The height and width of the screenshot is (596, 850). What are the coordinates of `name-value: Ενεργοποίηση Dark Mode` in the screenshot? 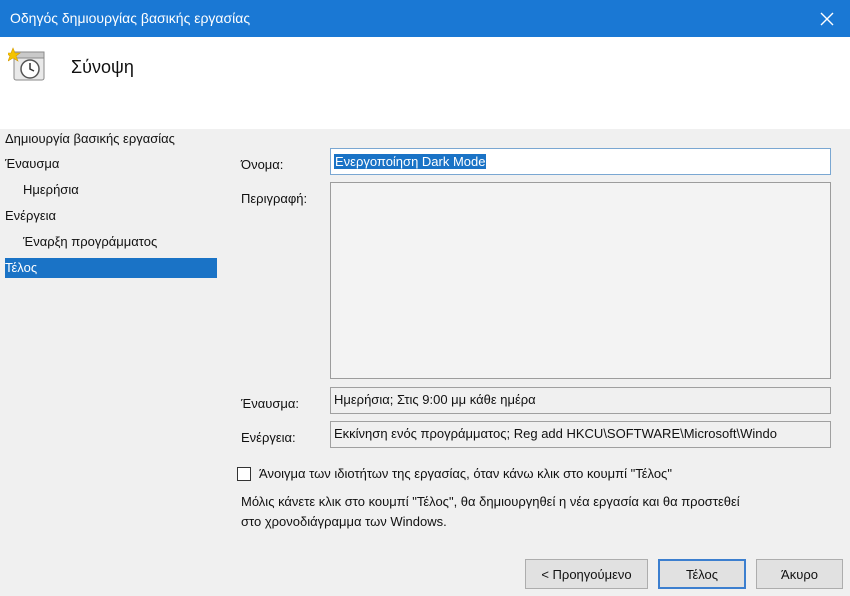 It's located at (410, 161).